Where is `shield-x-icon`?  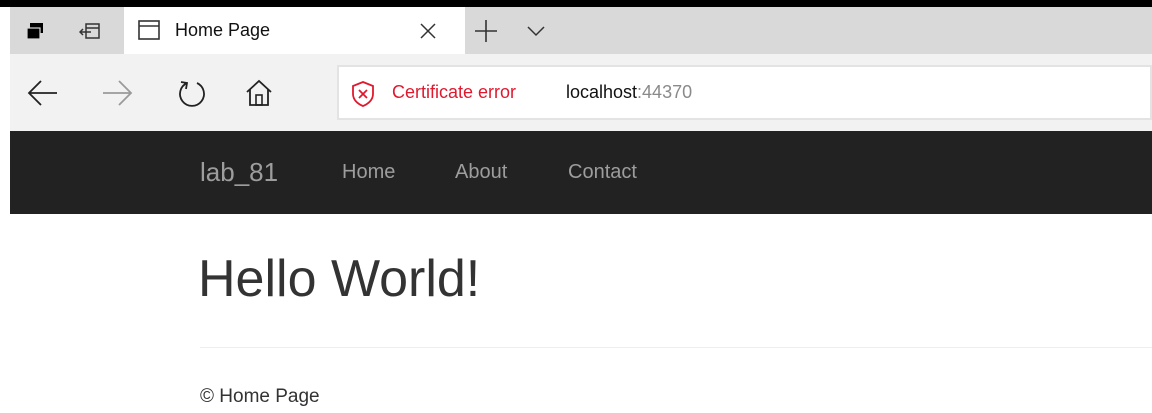
shield-x-icon is located at coordinates (363, 96).